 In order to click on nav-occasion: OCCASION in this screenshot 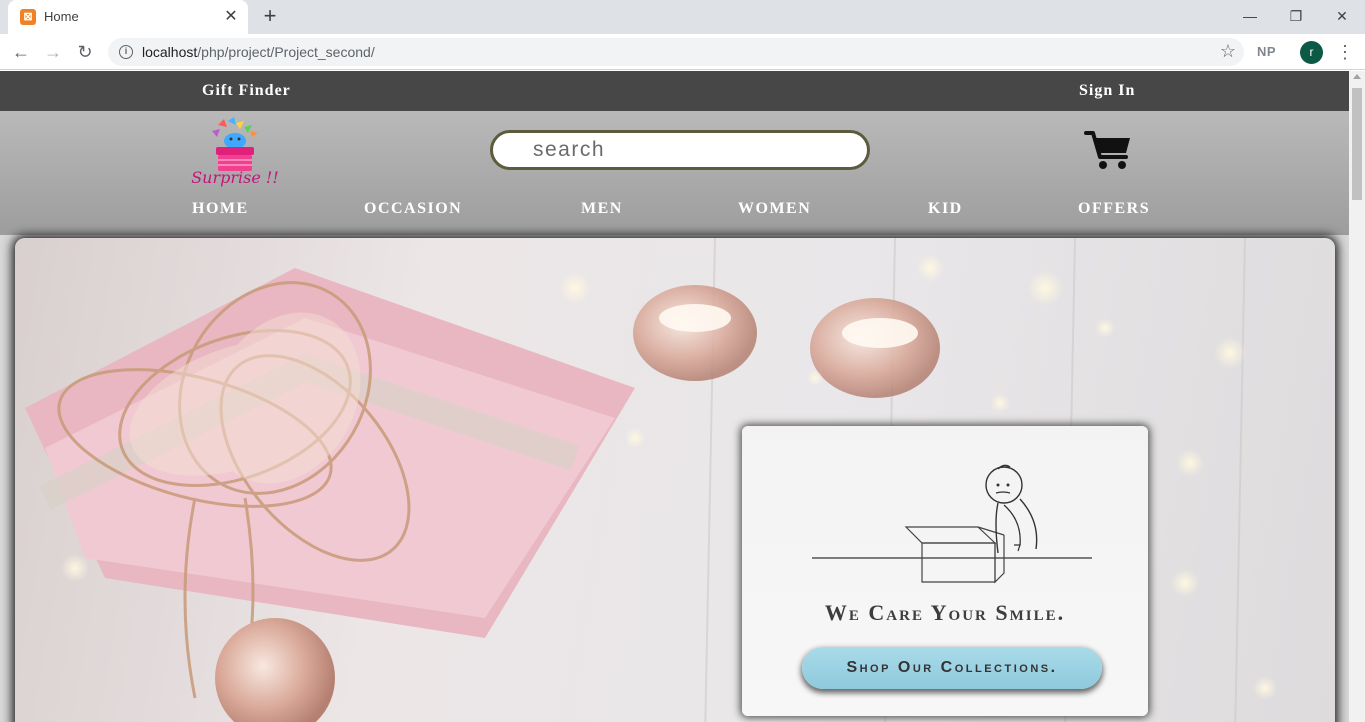, I will do `click(413, 209)`.